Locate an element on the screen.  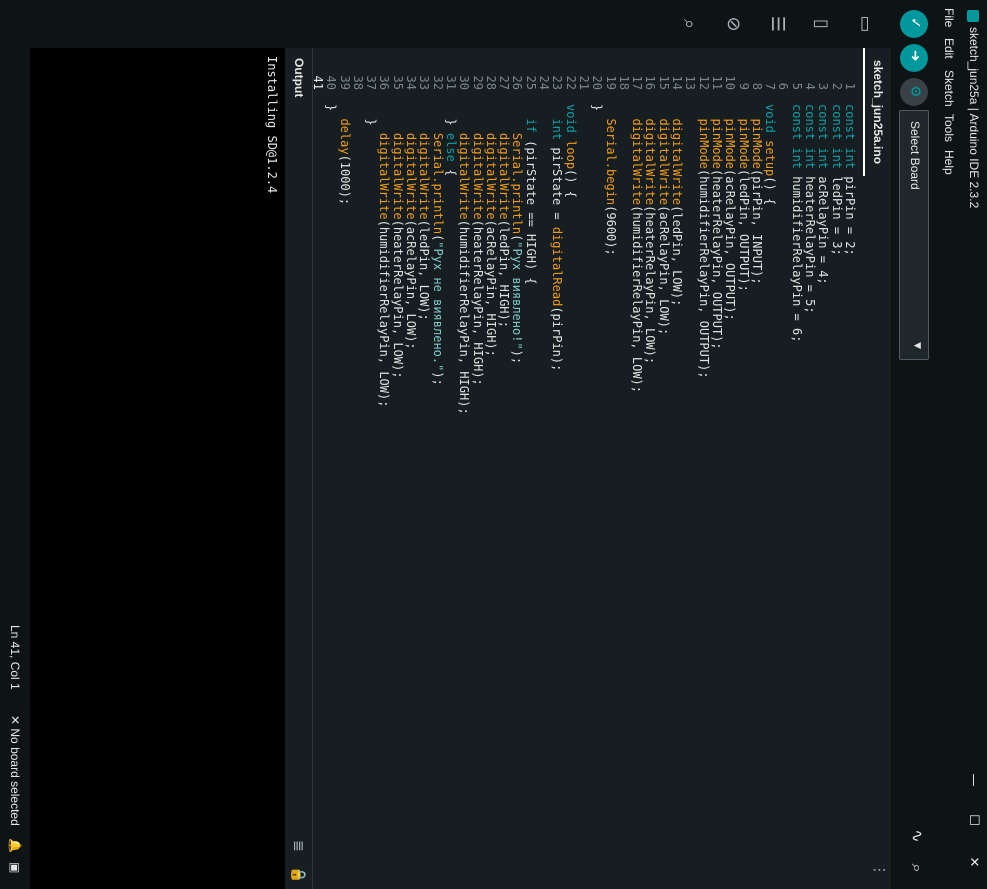
serial-monitor-icon: ⌕ is located at coordinates (915, 868).